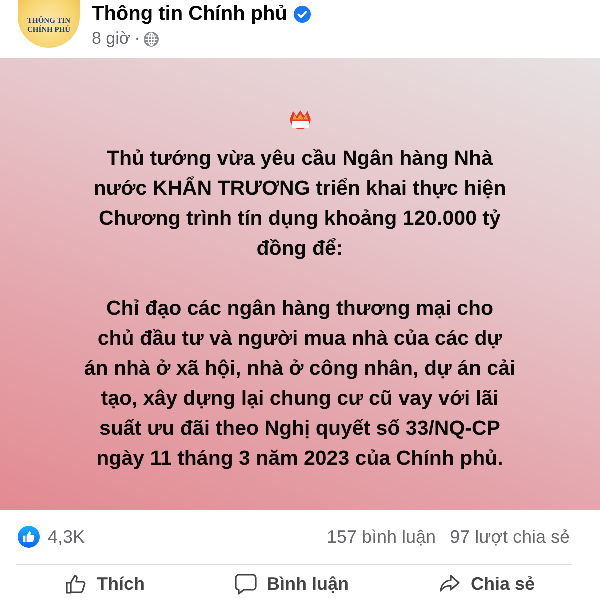 The image size is (600, 600). I want to click on post-time: 8 giờ, so click(111, 39).